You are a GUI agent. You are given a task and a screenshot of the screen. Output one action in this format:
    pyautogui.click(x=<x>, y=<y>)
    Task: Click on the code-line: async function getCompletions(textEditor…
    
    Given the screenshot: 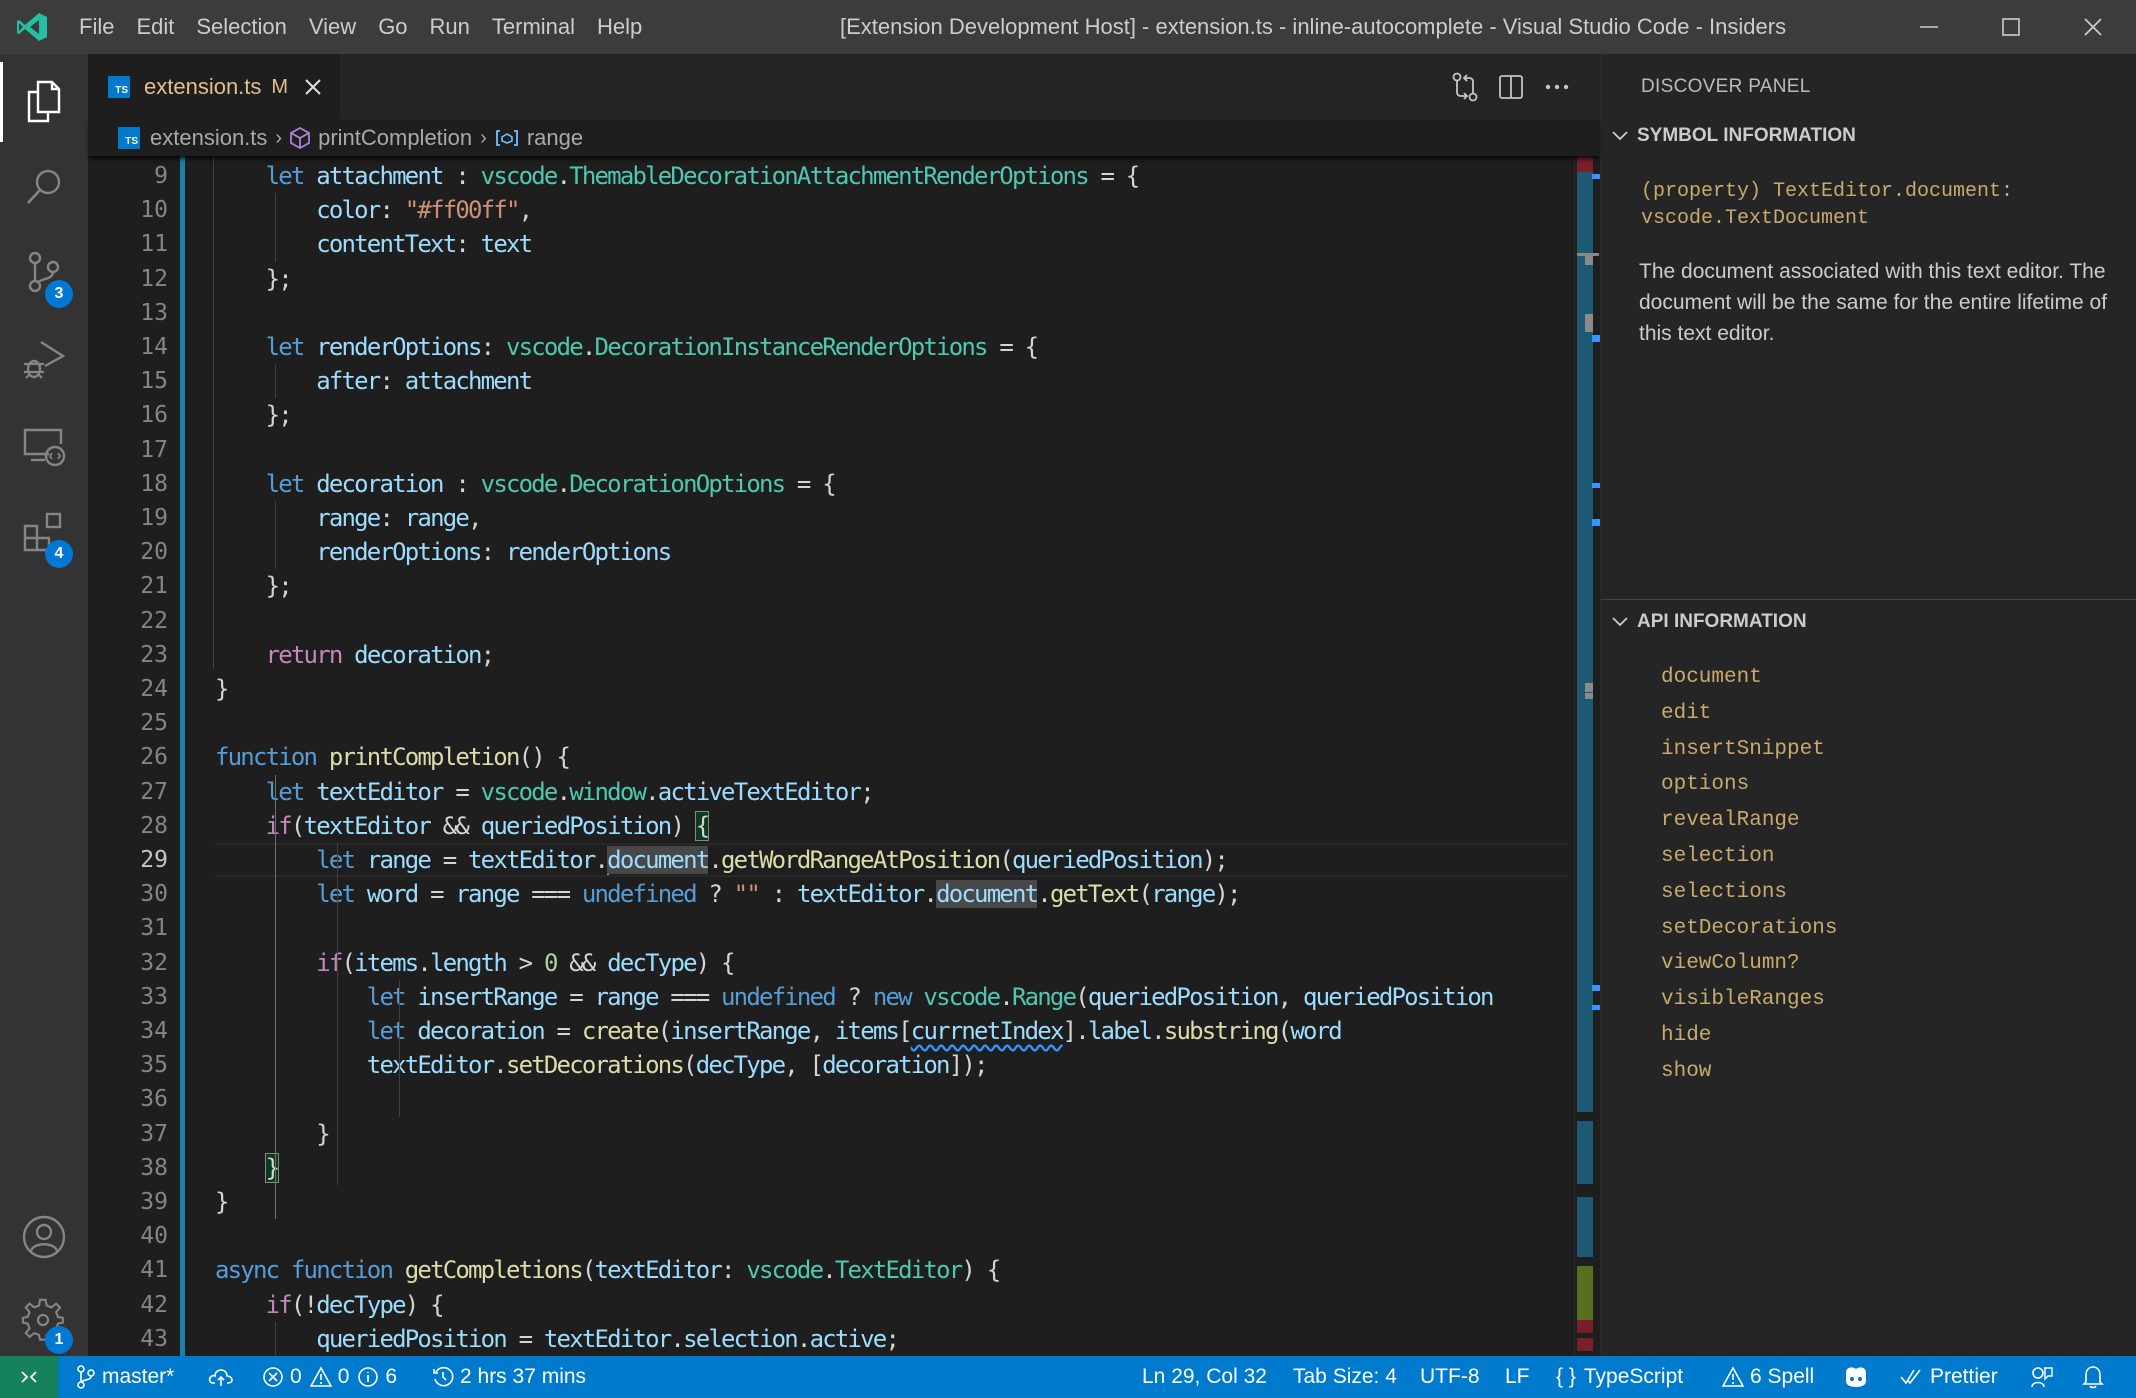 What is the action you would take?
    pyautogui.click(x=608, y=1270)
    